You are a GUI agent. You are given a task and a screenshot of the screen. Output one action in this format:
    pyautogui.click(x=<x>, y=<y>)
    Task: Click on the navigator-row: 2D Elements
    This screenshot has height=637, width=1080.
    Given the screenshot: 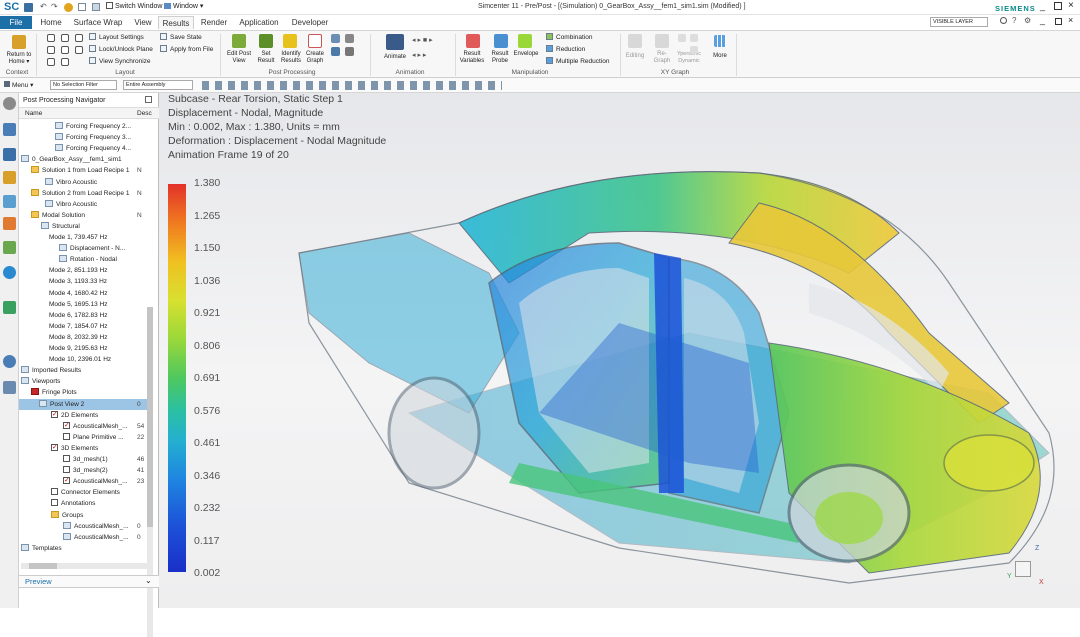 What is the action you would take?
    pyautogui.click(x=83, y=415)
    